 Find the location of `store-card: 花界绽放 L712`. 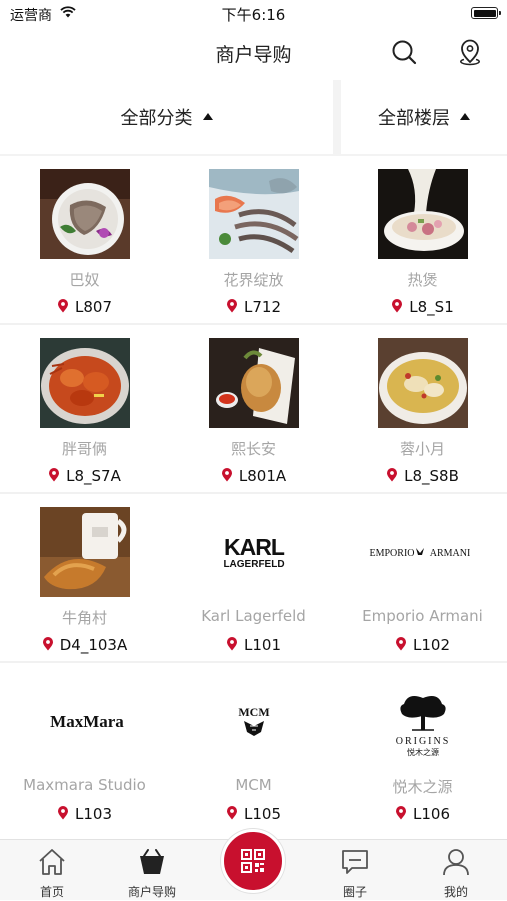

store-card: 花界绽放 L712 is located at coordinates (253, 239).